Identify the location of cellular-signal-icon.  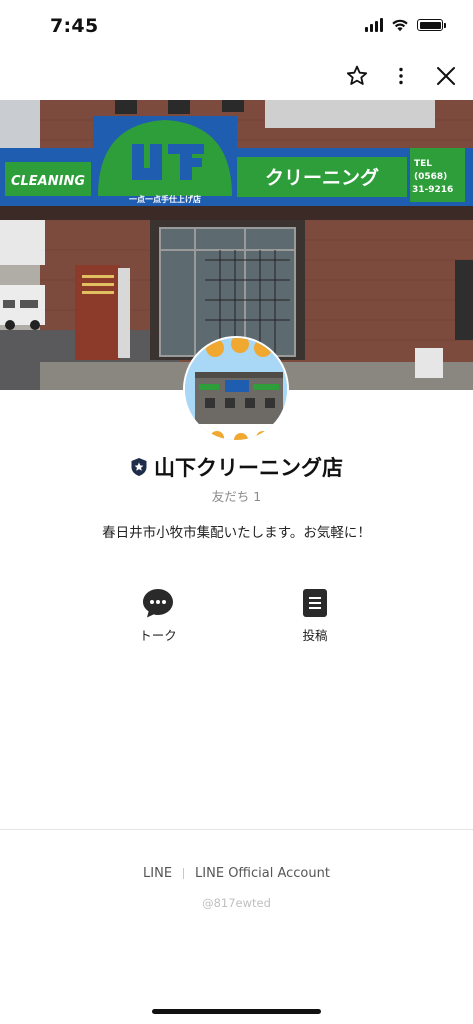
(374, 25).